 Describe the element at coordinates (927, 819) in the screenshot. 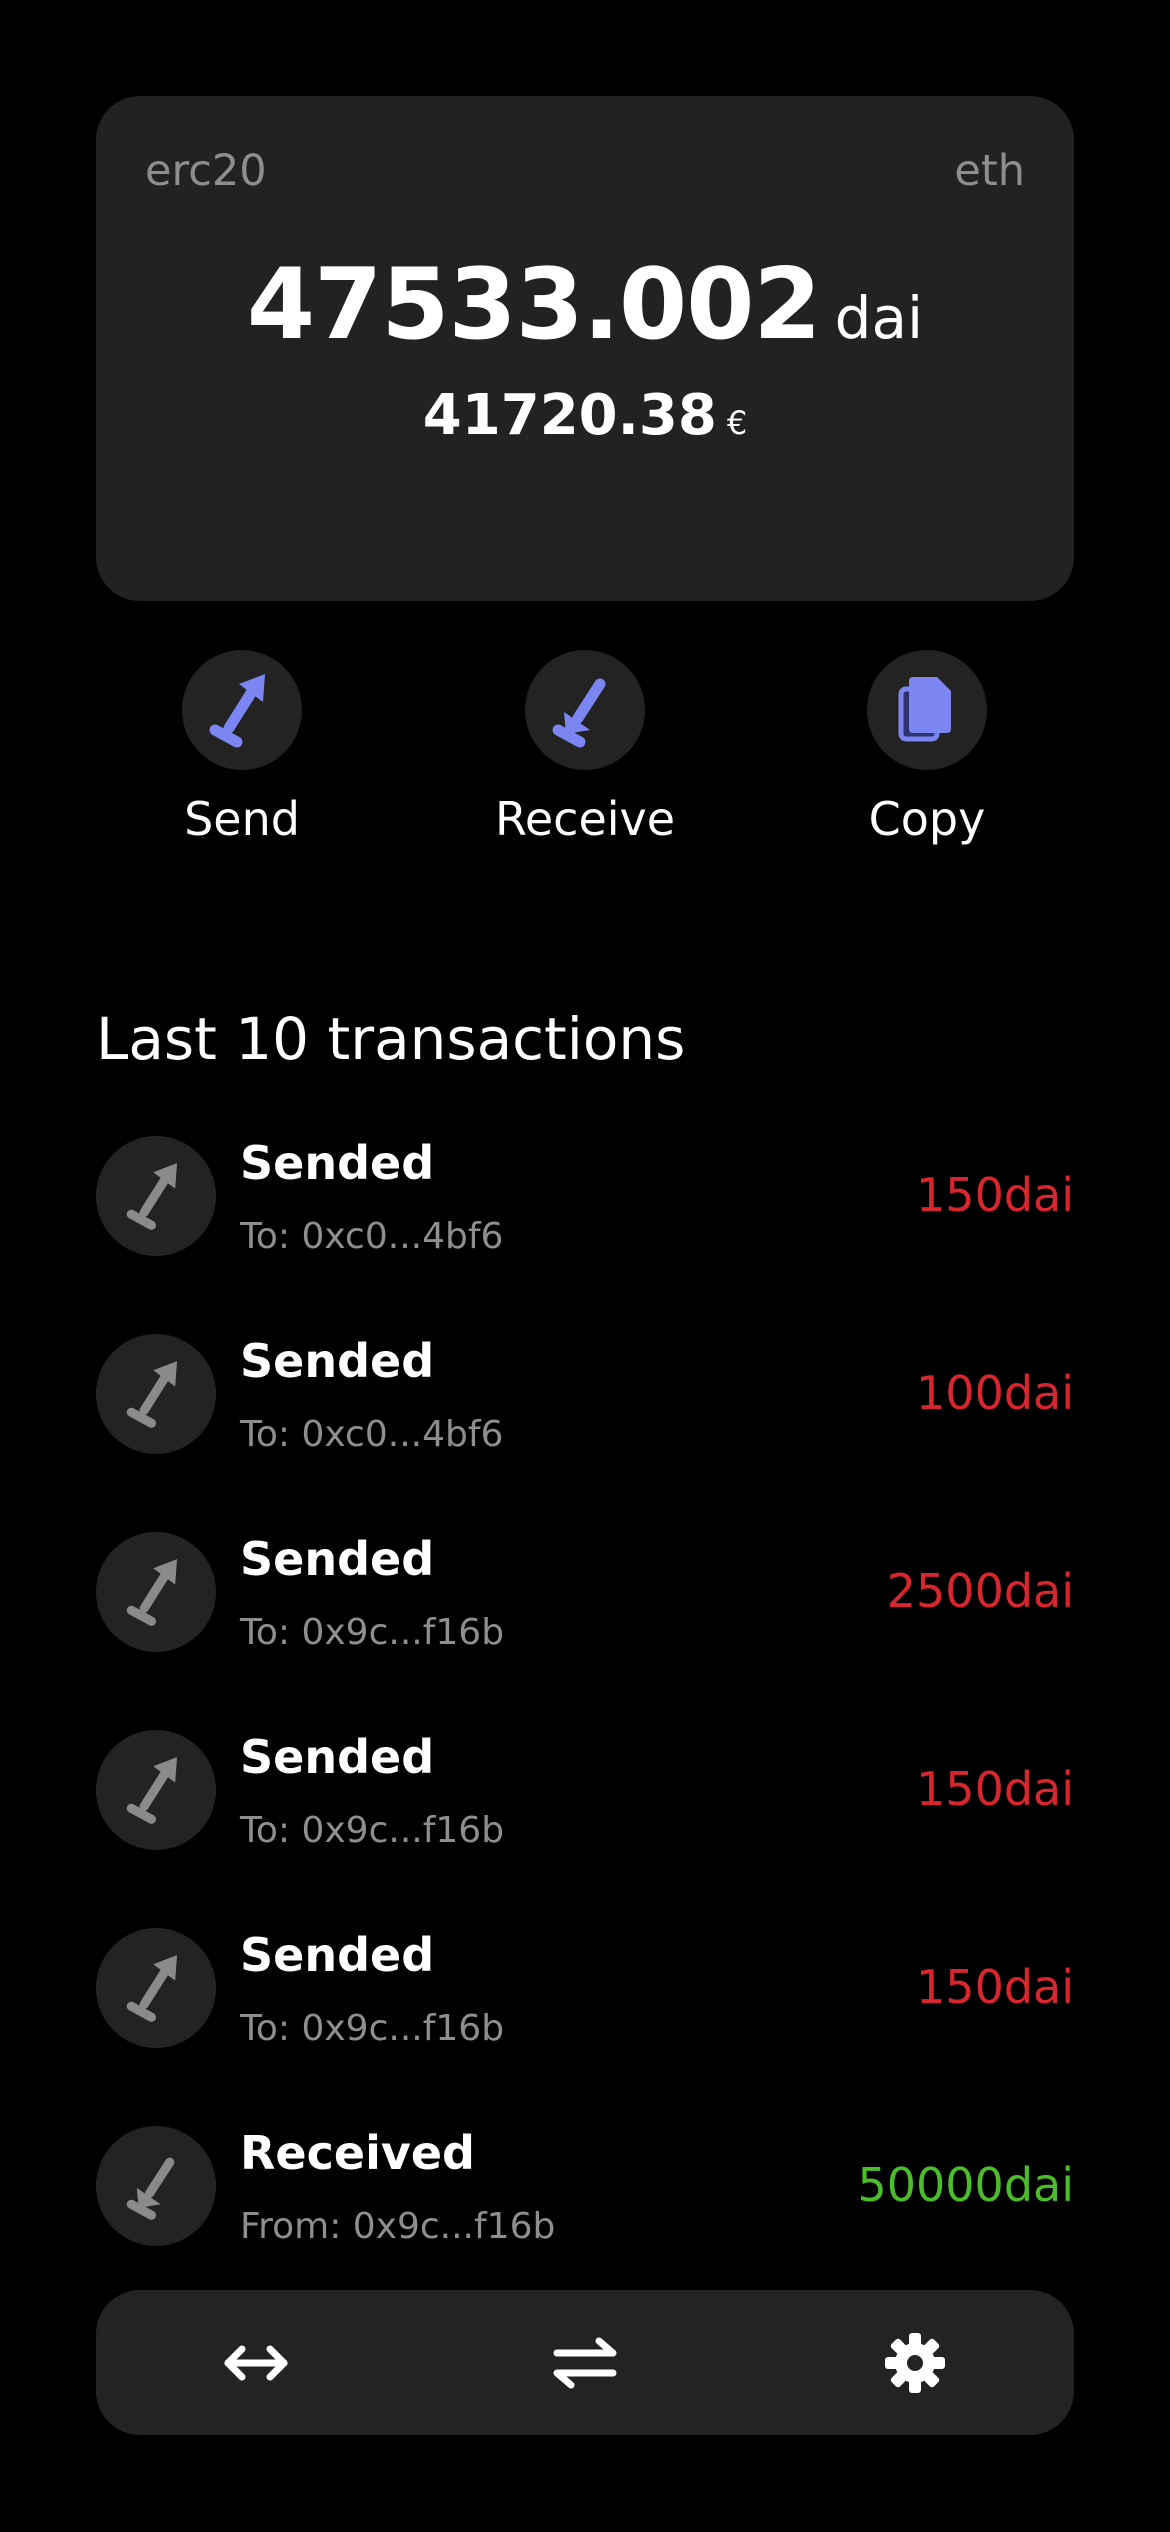

I see `copy-label: Copy` at that location.